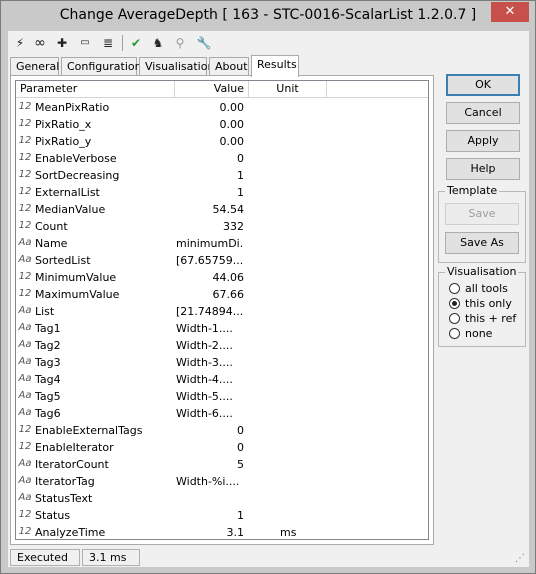  What do you see at coordinates (229, 66) in the screenshot?
I see `tab-about: About` at bounding box center [229, 66].